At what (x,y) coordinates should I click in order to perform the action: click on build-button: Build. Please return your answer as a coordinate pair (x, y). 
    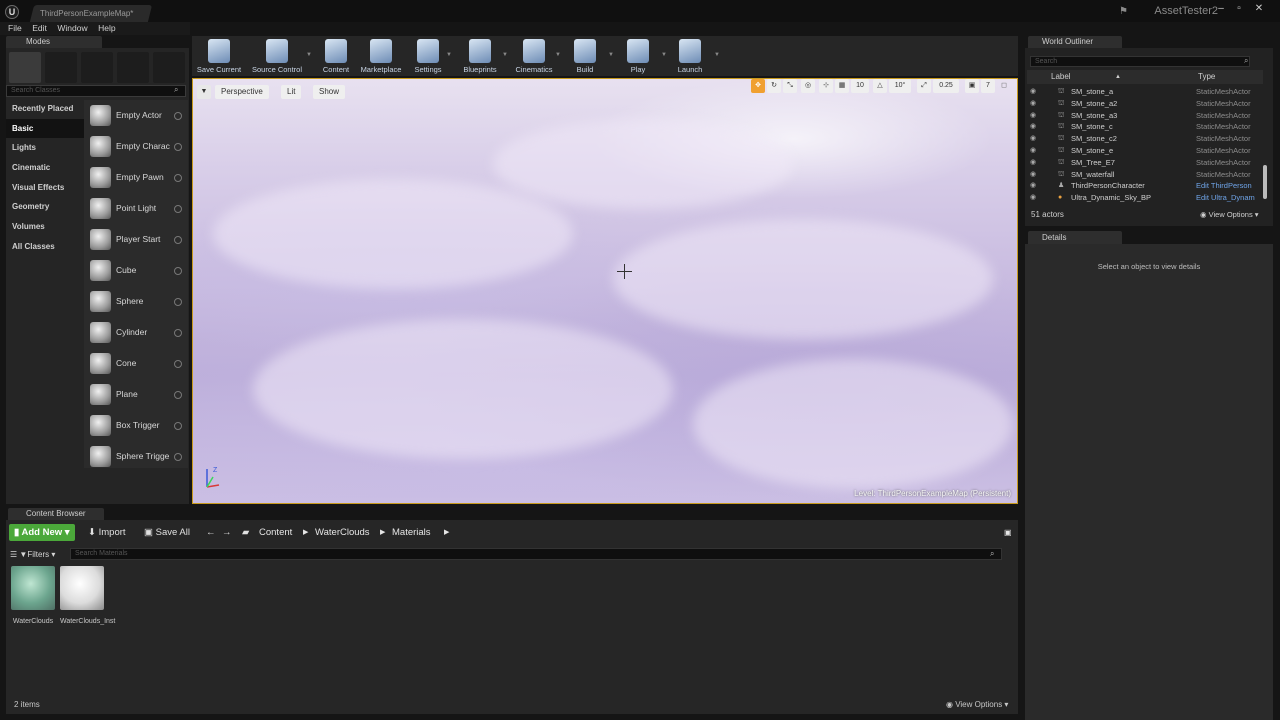
    Looking at the image, I should click on (585, 56).